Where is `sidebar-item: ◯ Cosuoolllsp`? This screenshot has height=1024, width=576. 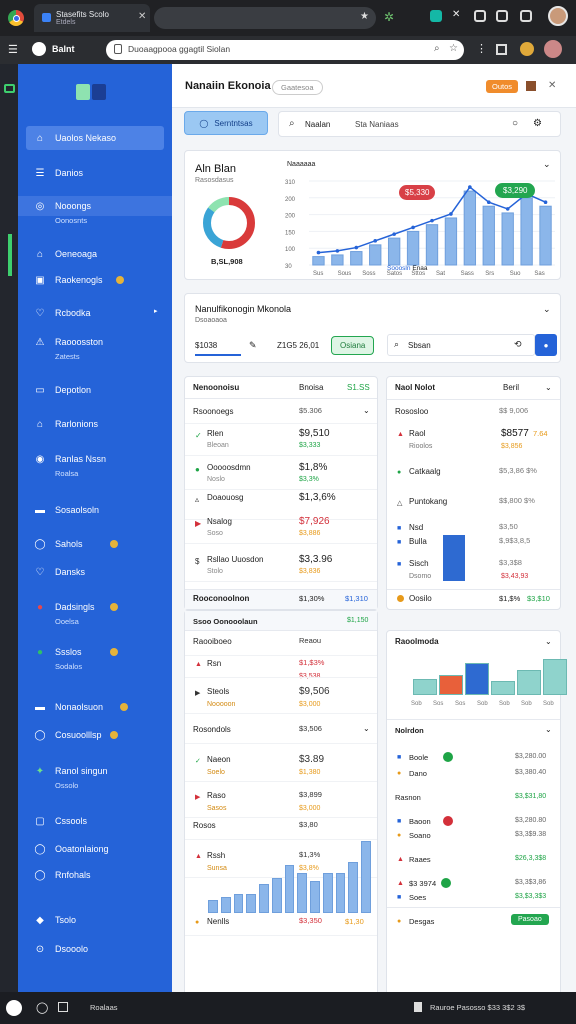
sidebar-item: ◯ Cosuoolllsp is located at coordinates (95, 735).